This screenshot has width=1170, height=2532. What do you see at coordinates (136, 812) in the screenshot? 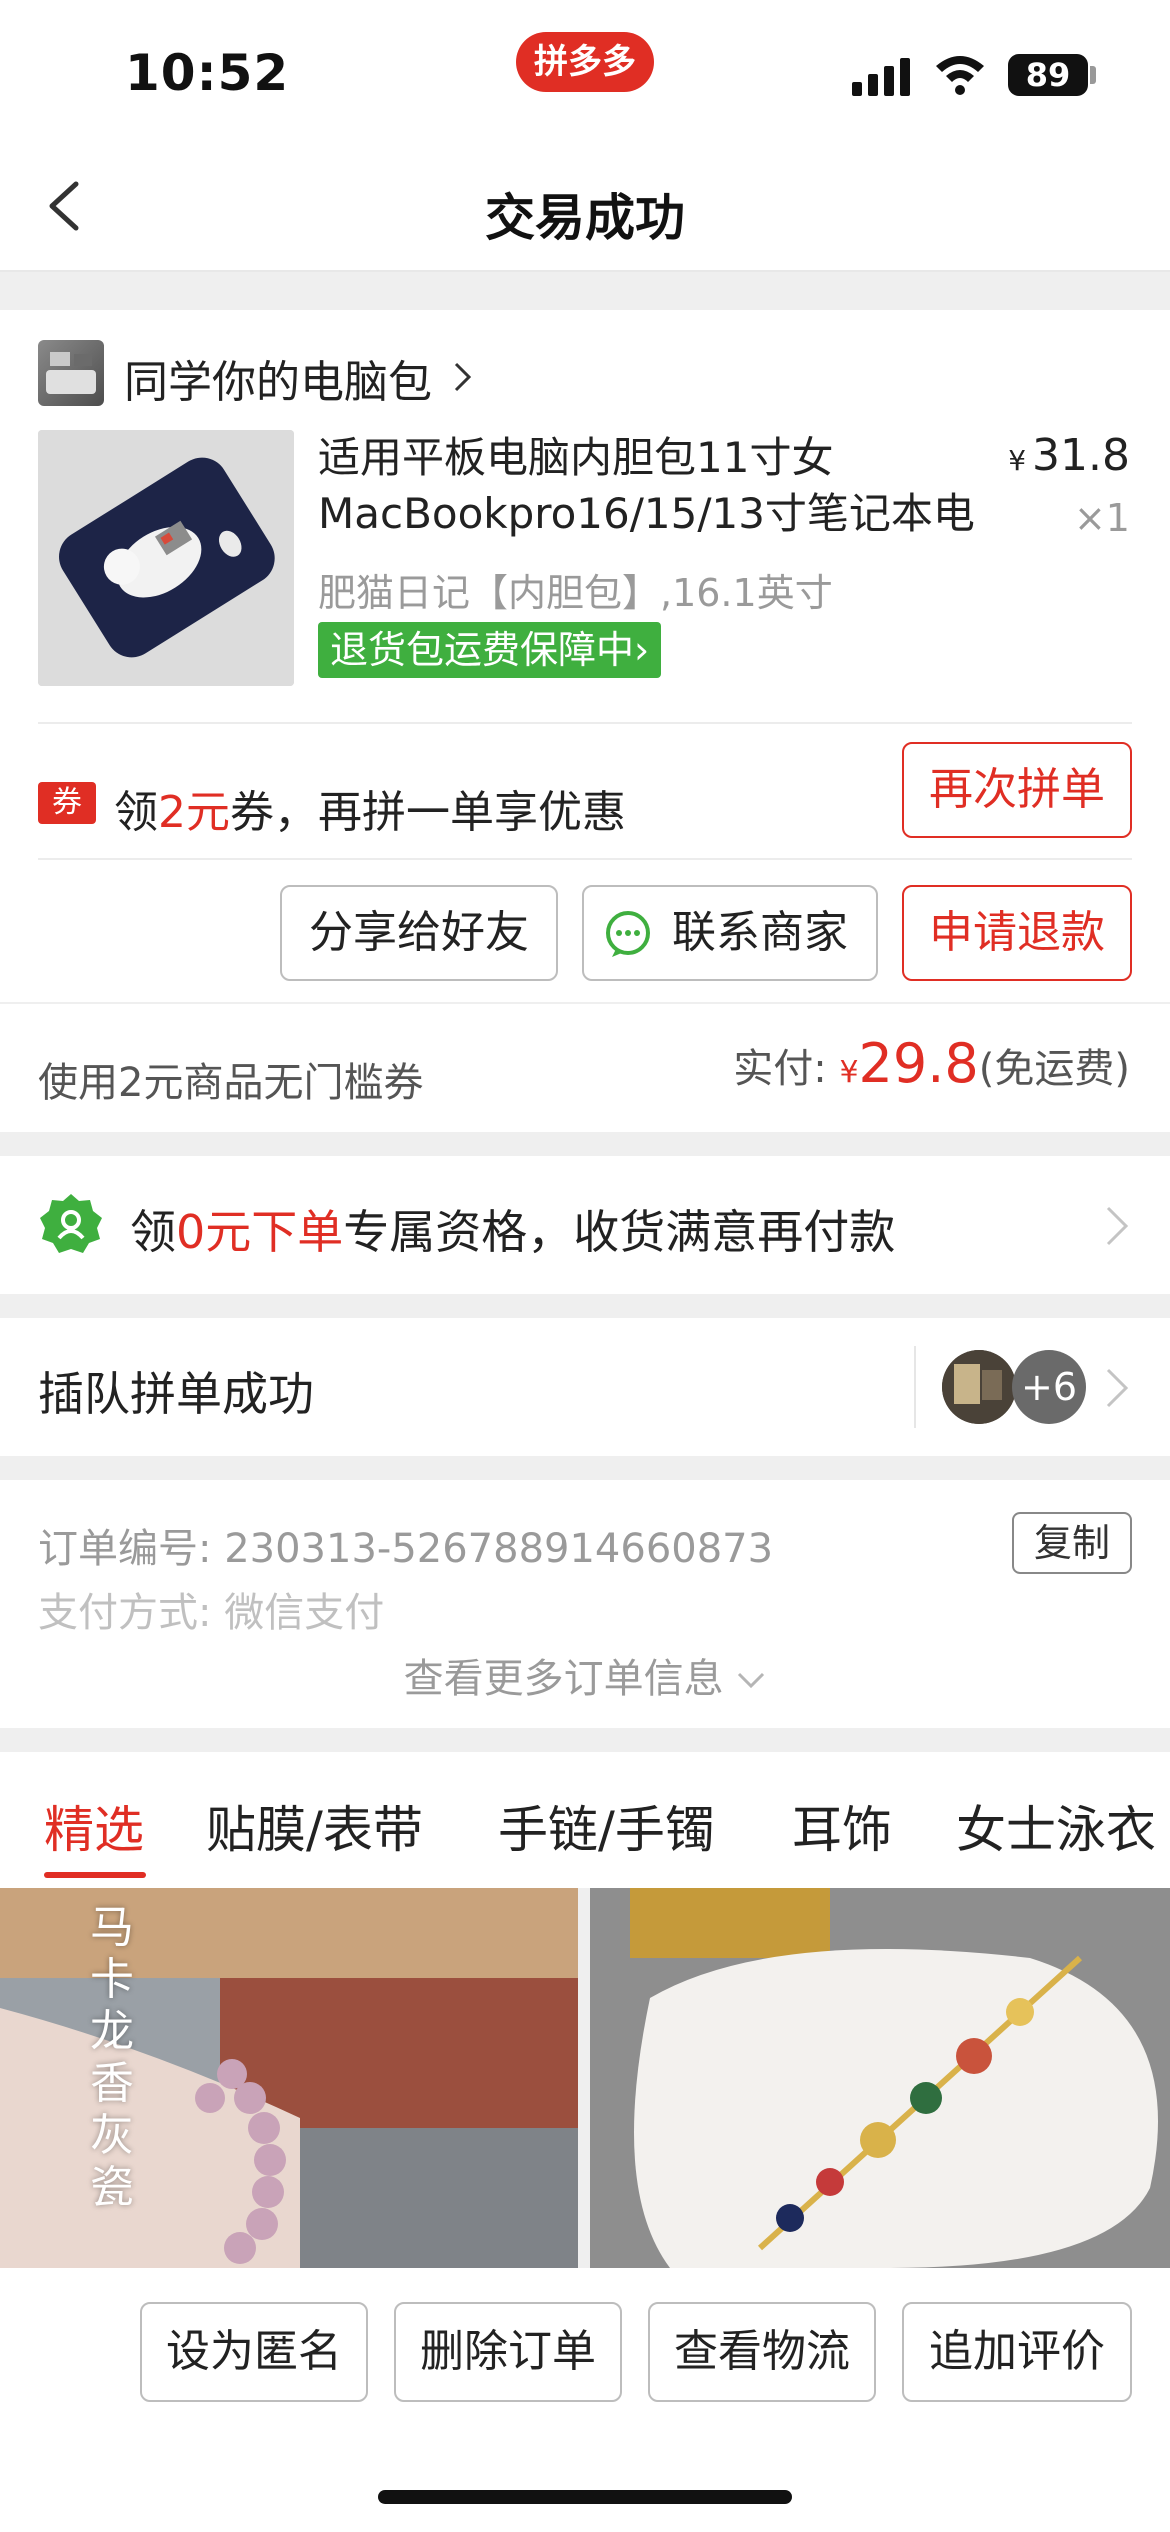
I see `coupon-text-prefix: 领` at bounding box center [136, 812].